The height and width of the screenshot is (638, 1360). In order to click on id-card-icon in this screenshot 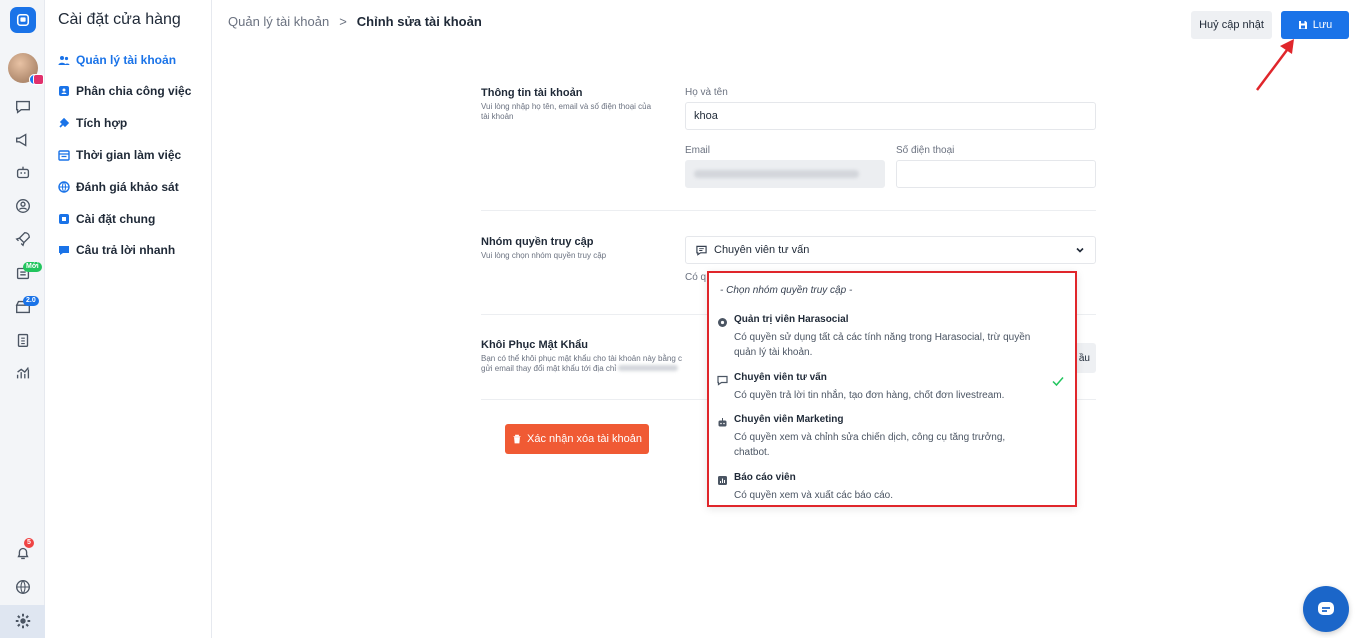, I will do `click(64, 91)`.